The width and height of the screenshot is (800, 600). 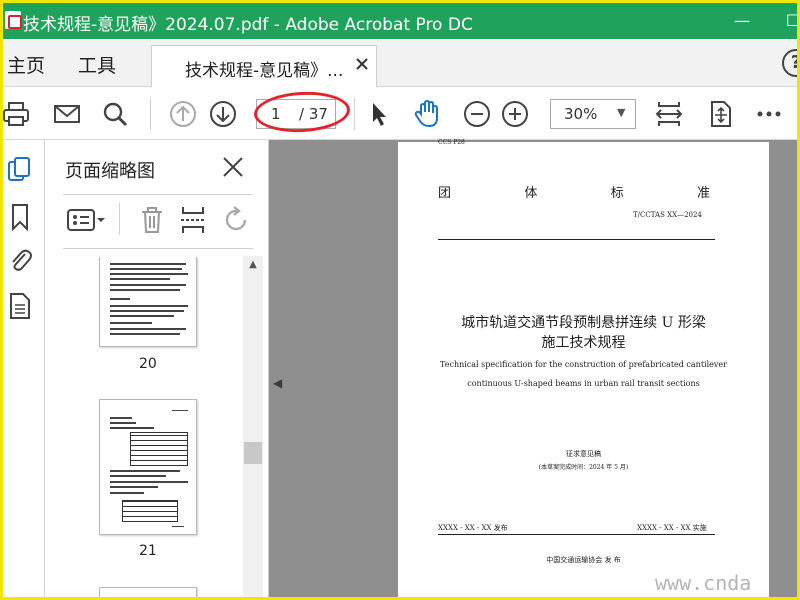 I want to click on menu-tools: 工具, so click(x=97, y=64).